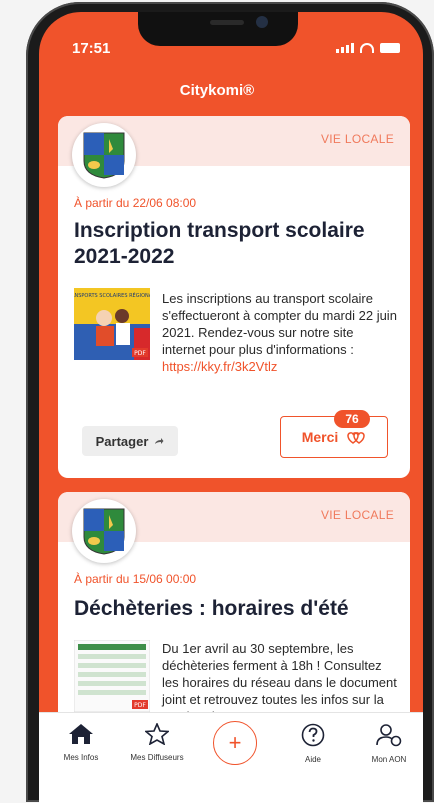 The width and height of the screenshot is (434, 803). I want to click on tab-aide: Aide, so click(313, 743).